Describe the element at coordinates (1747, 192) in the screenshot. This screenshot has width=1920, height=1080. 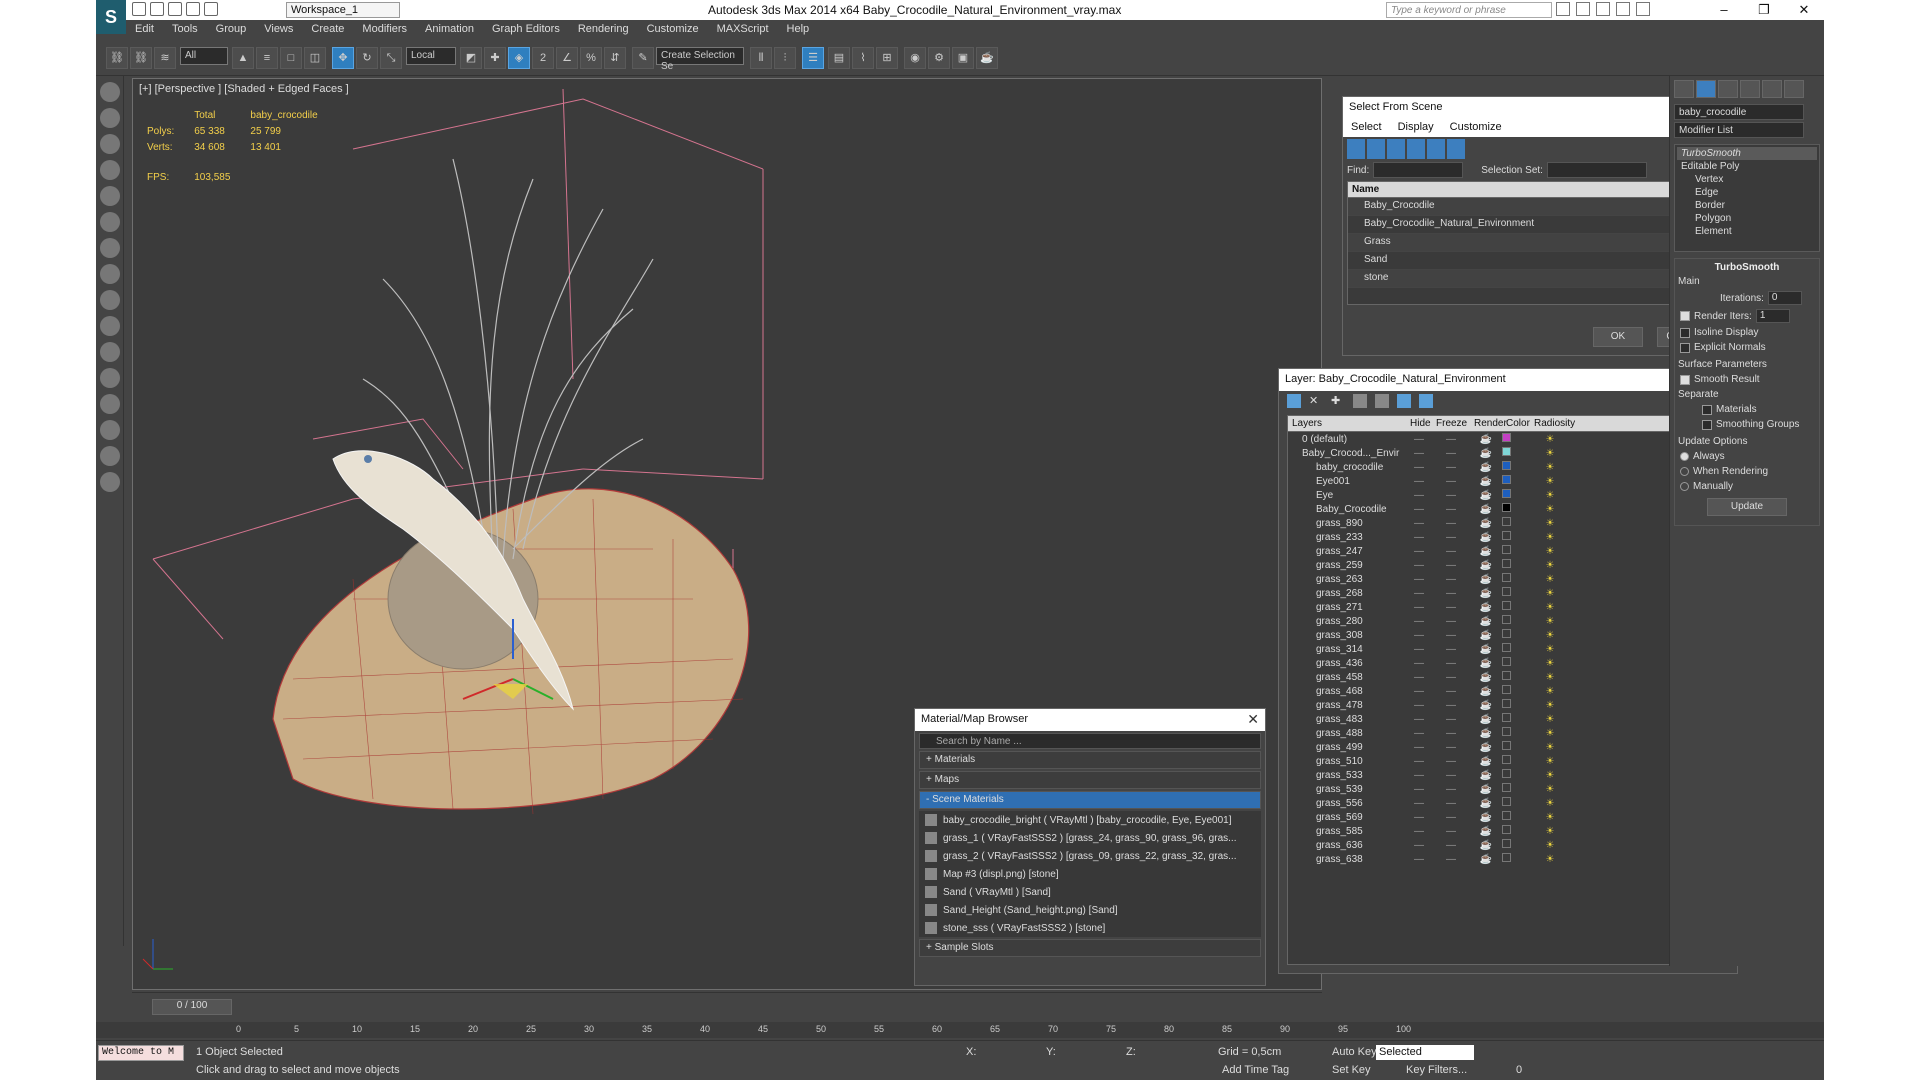
I see `modifier-stack-item: Edge` at that location.